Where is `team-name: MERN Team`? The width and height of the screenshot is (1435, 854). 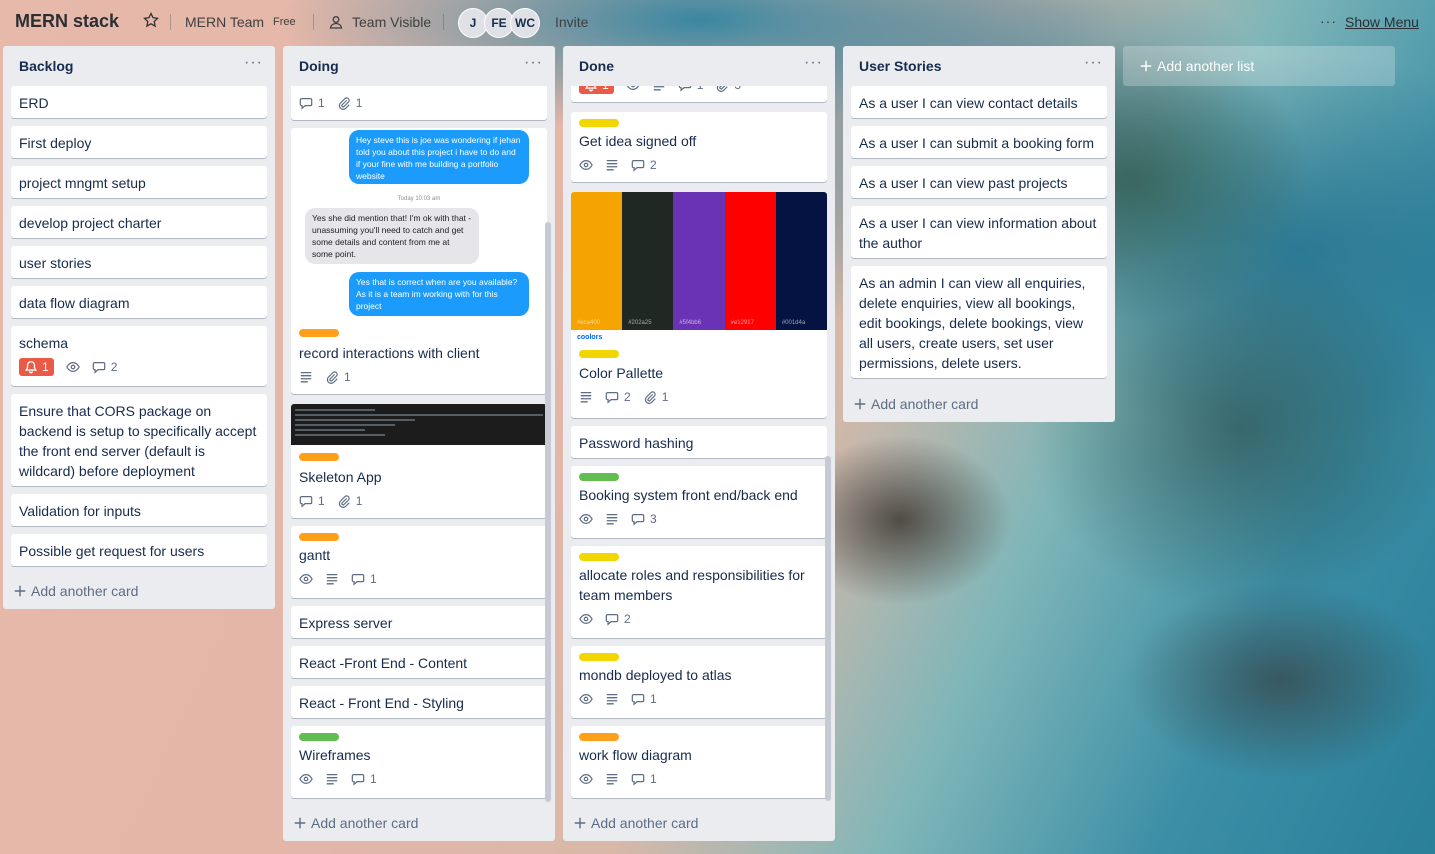
team-name: MERN Team is located at coordinates (224, 22).